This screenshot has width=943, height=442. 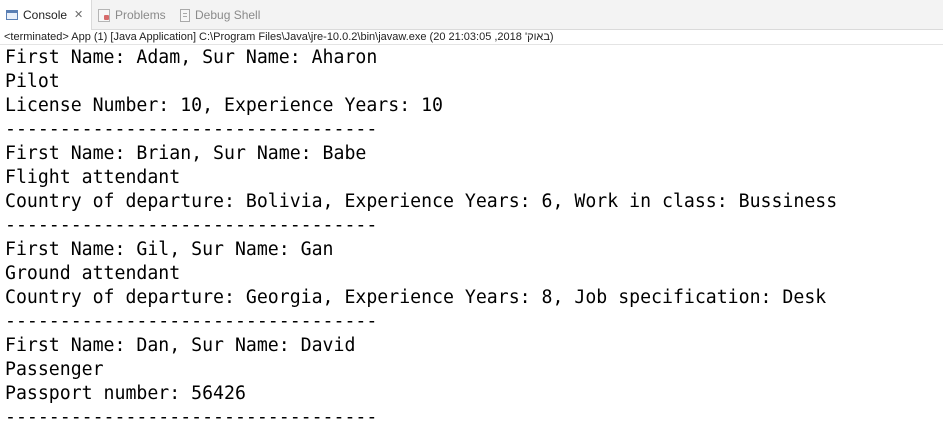 I want to click on console-line: Ground attendant, so click(x=93, y=273).